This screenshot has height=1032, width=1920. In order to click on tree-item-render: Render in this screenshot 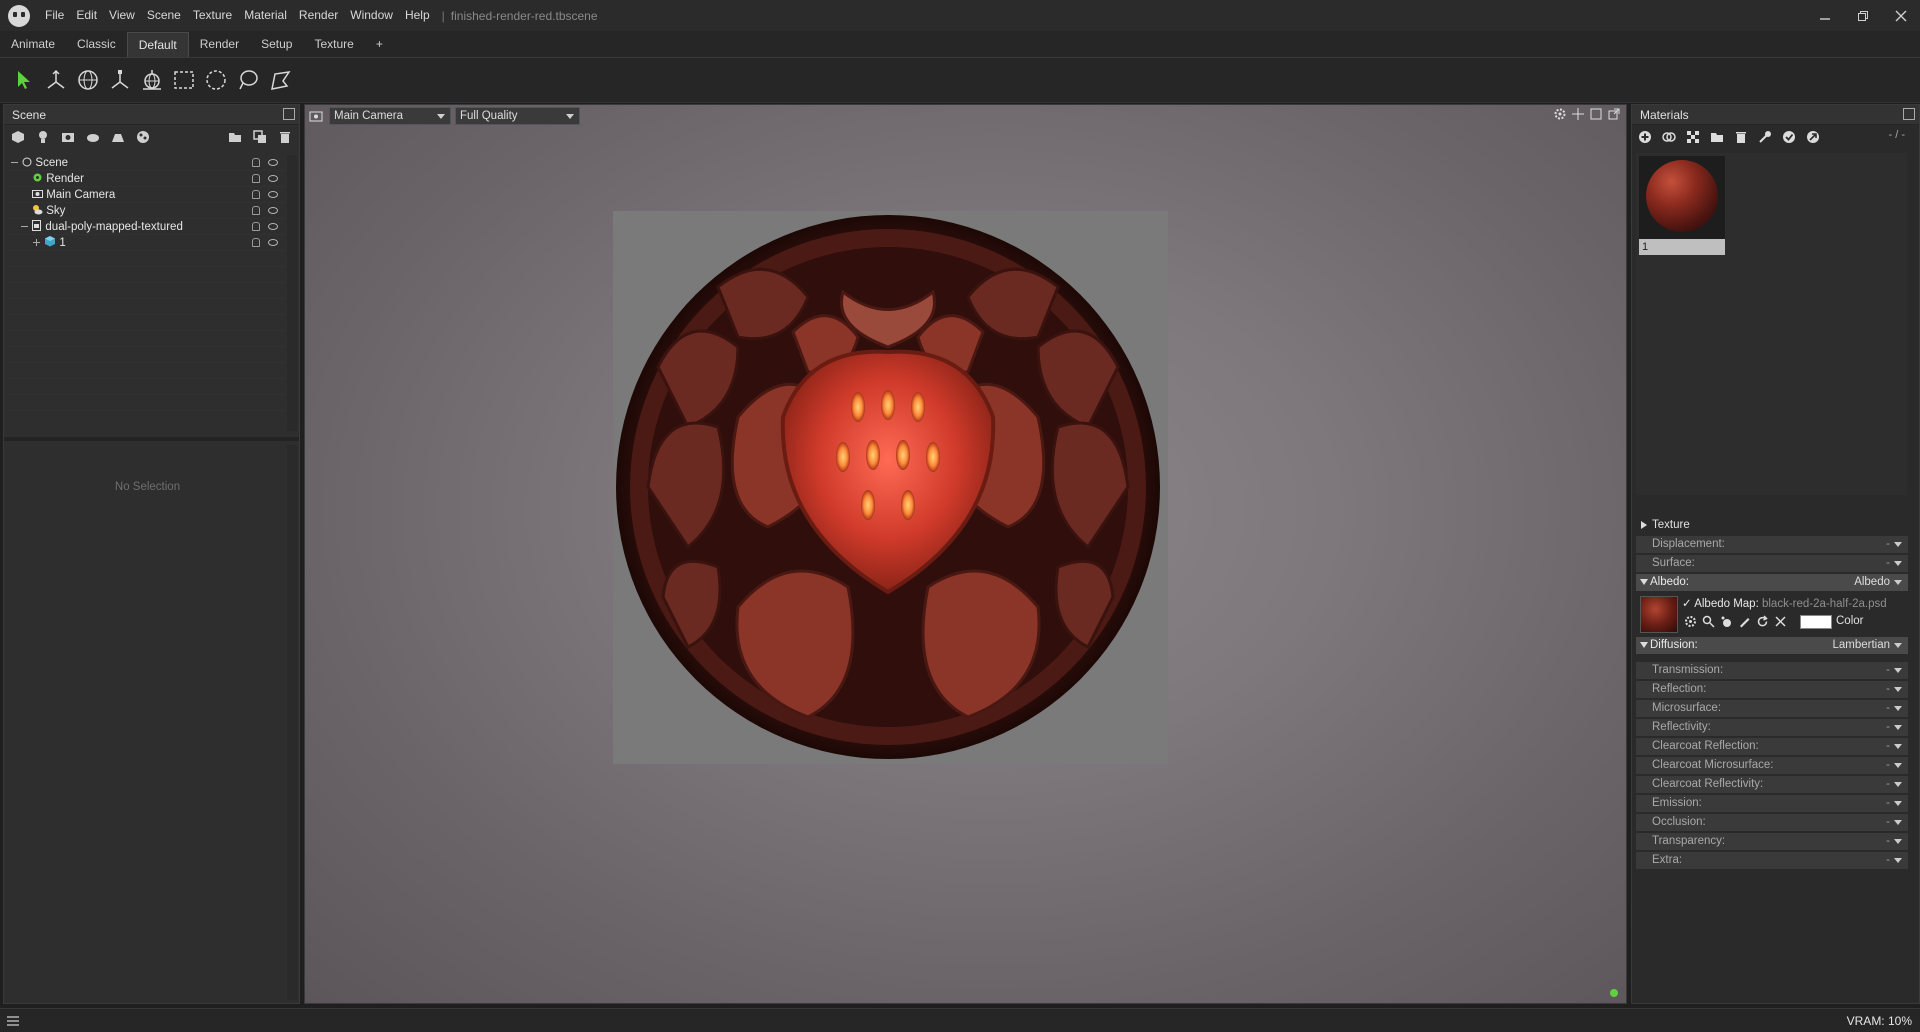, I will do `click(148, 179)`.